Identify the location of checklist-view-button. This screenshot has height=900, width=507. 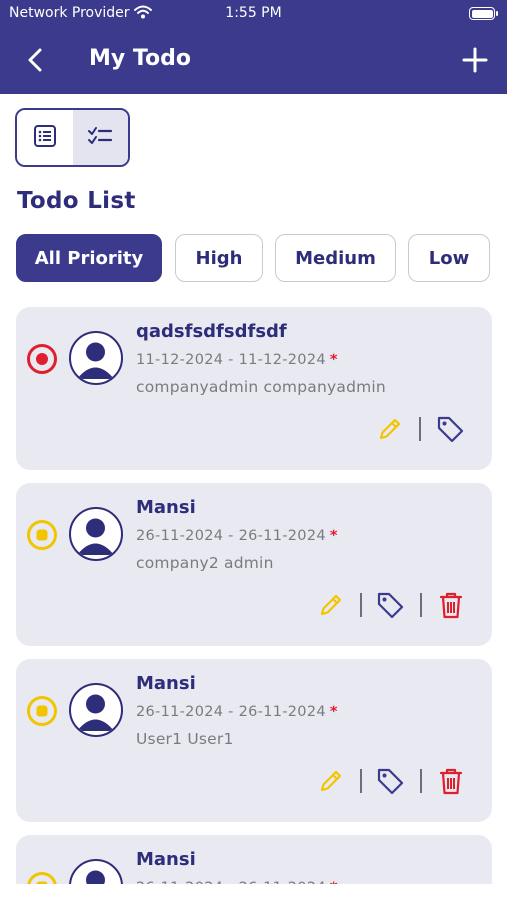
(100, 137).